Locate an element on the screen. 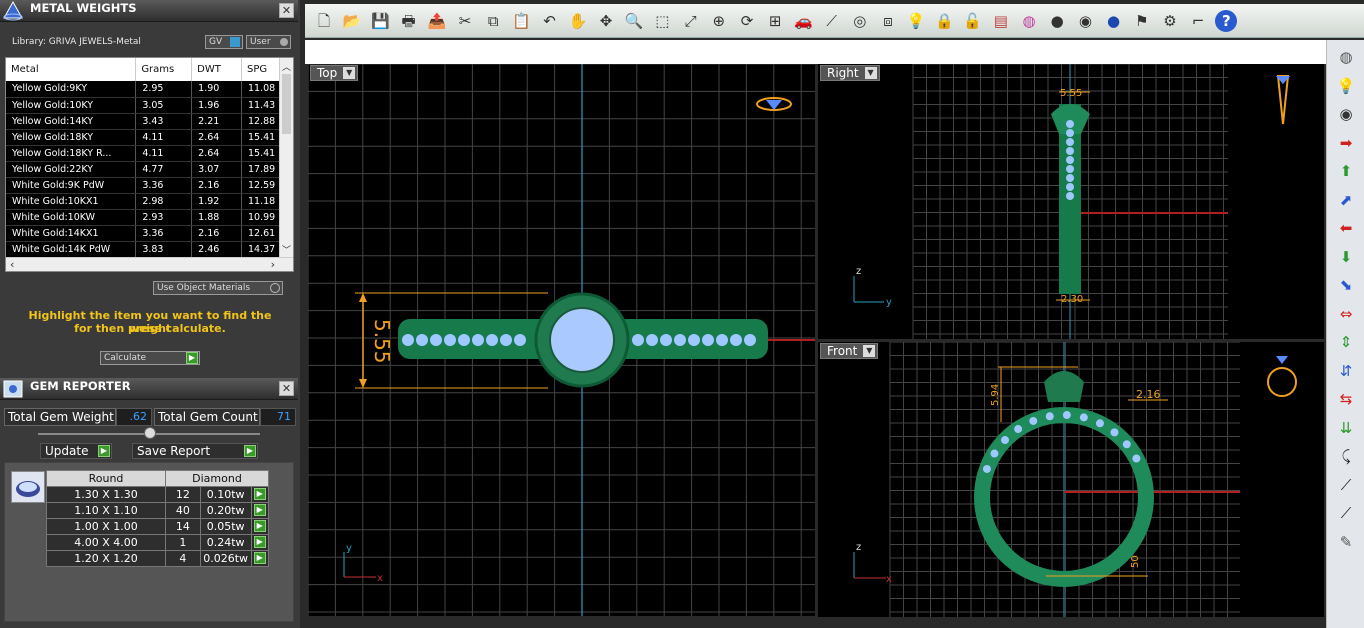 The width and height of the screenshot is (1364, 628). col-dwt: DWT is located at coordinates (217, 69).